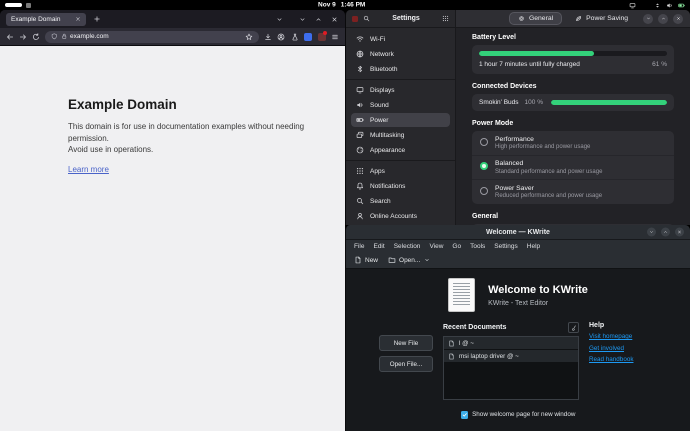 This screenshot has height=431, width=690. What do you see at coordinates (359, 246) in the screenshot?
I see `menu-file: File` at bounding box center [359, 246].